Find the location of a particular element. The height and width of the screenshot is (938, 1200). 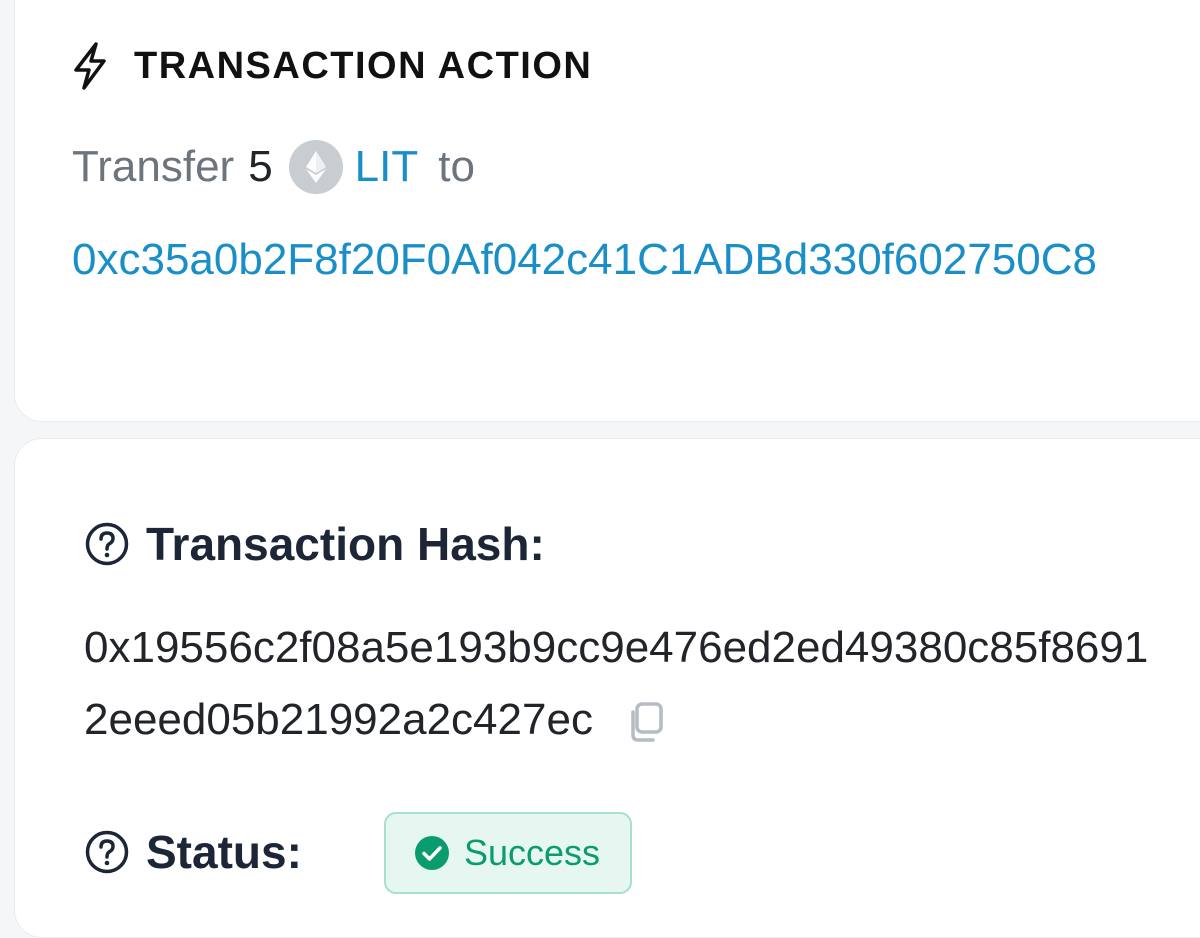

status-text: Success is located at coordinates (532, 852).